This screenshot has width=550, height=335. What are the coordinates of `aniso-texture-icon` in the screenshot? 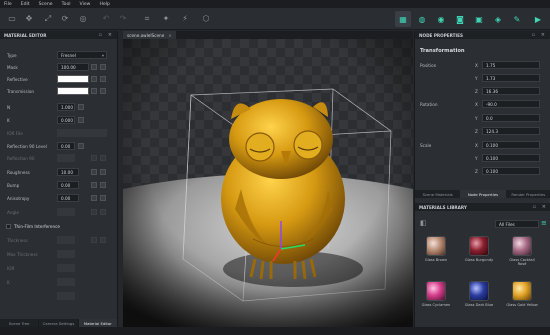 It's located at (103, 198).